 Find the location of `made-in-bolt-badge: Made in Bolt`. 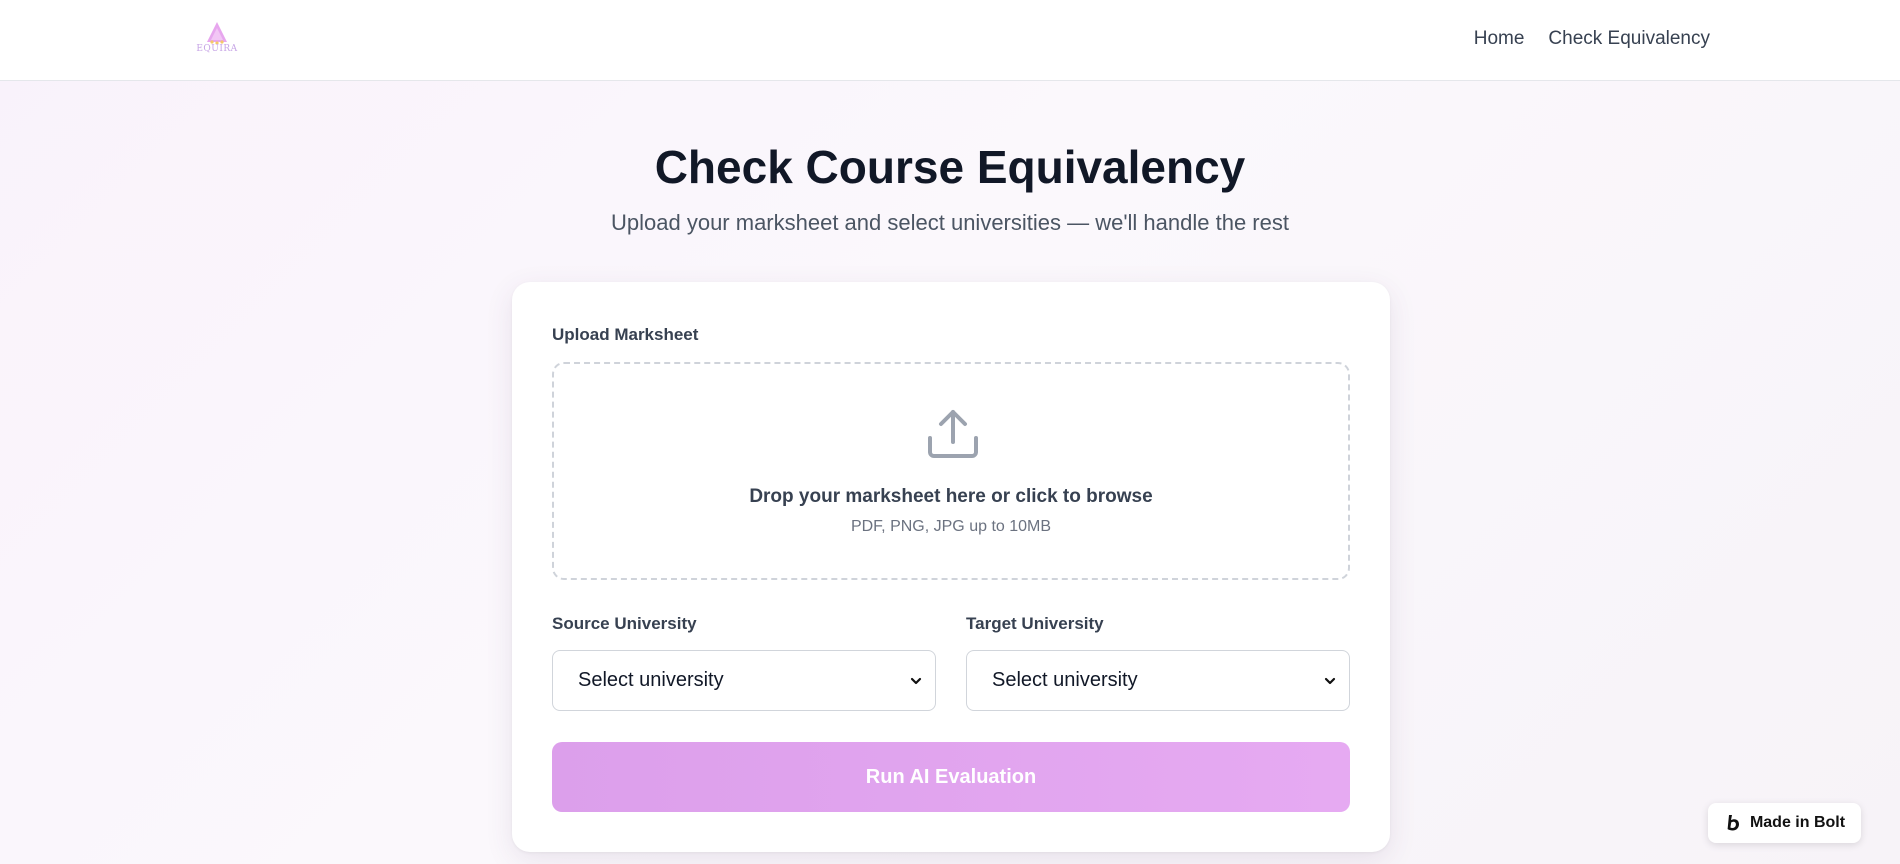

made-in-bolt-badge: Made in Bolt is located at coordinates (1784, 823).